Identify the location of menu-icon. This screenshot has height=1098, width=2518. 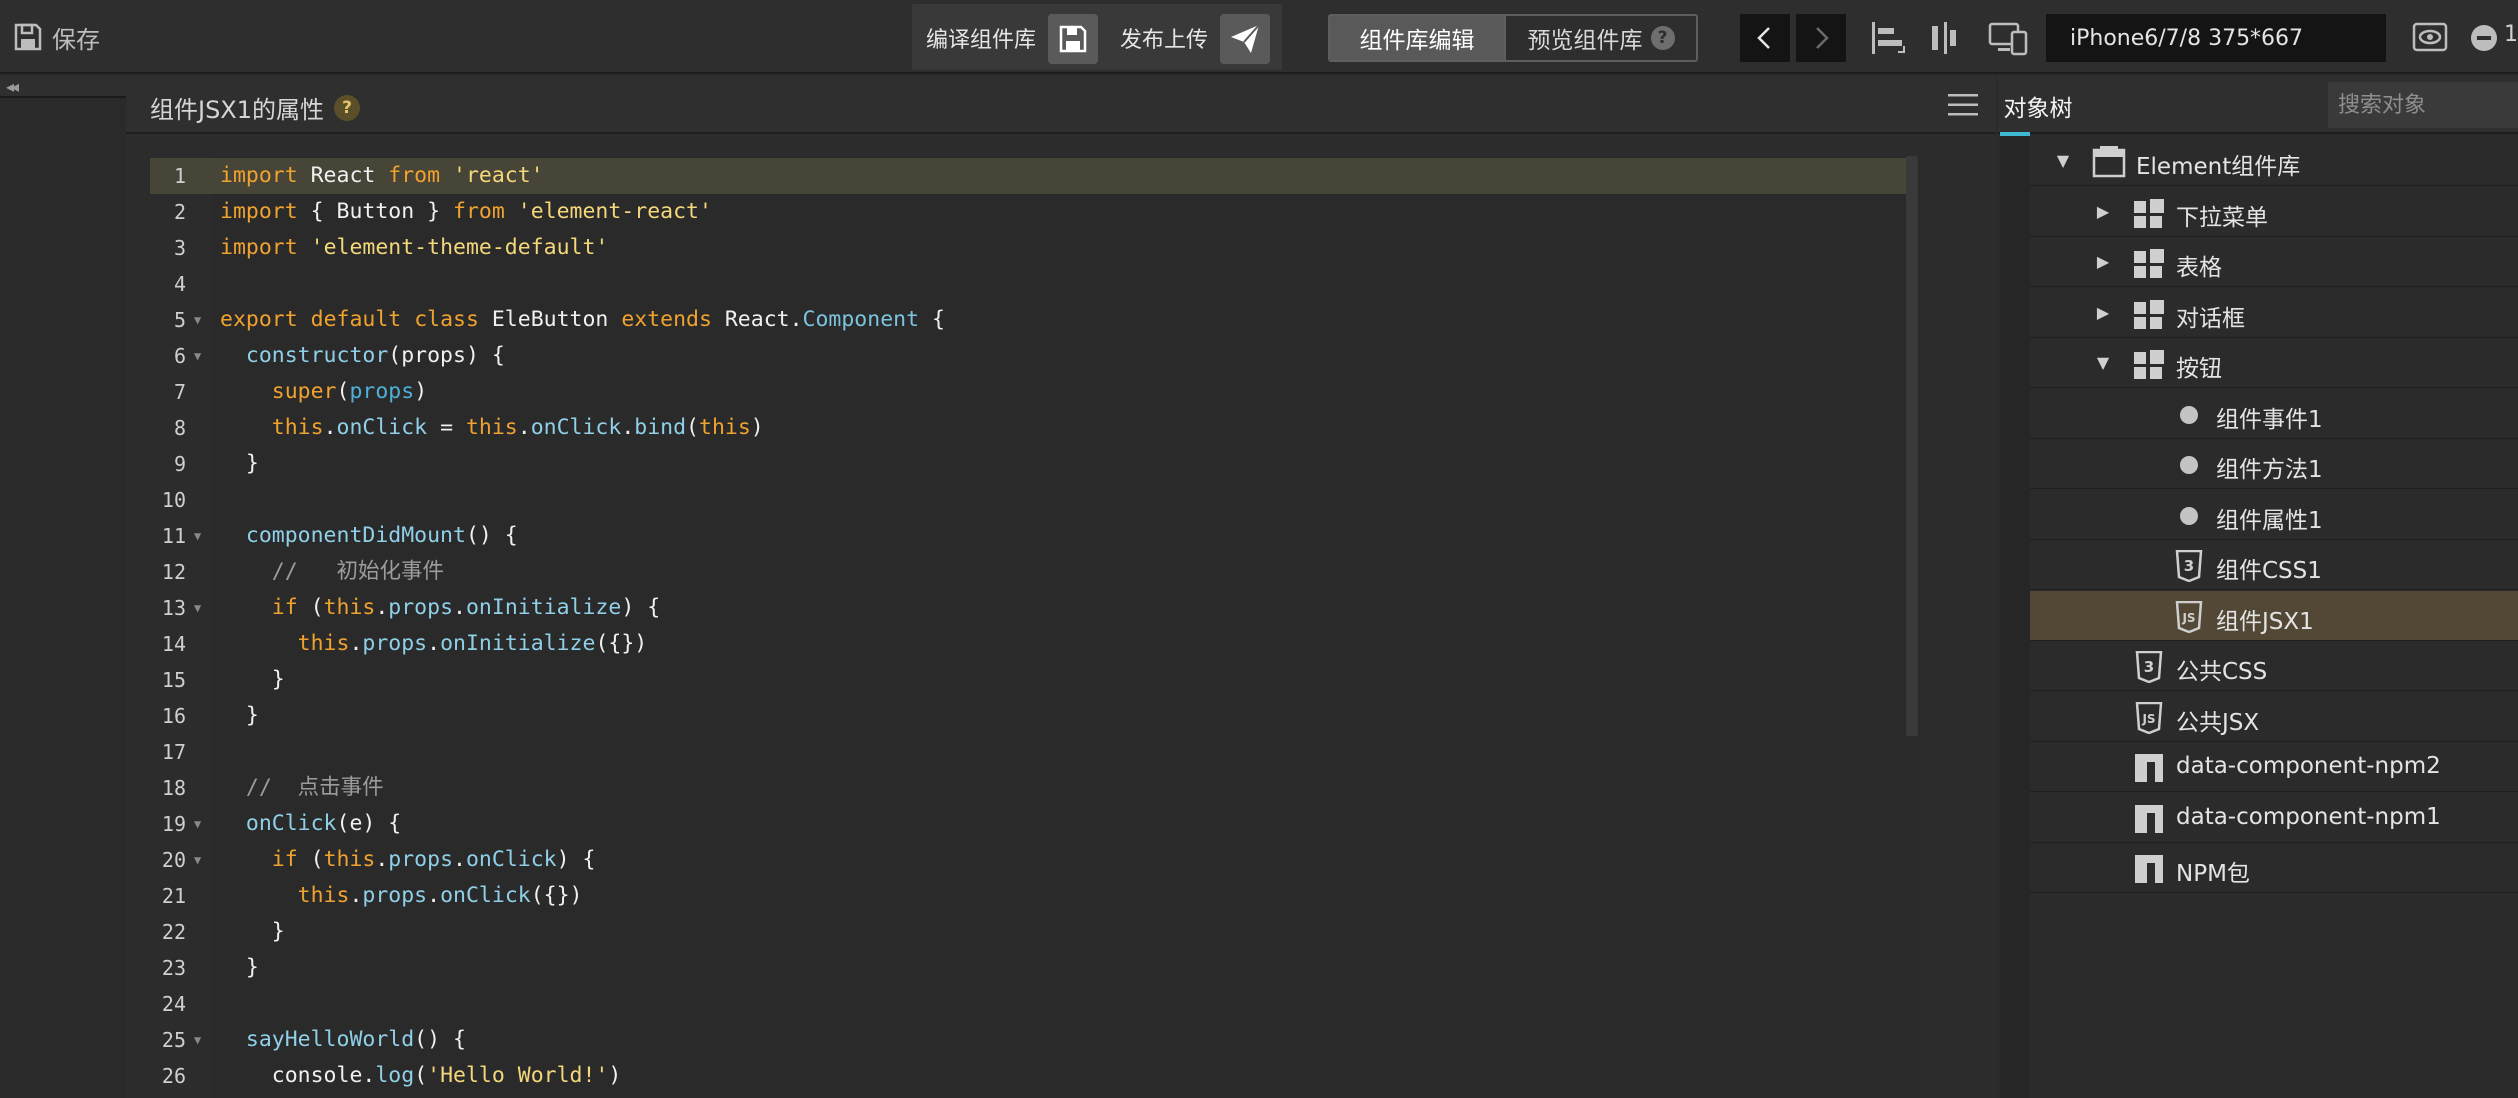
(1963, 105).